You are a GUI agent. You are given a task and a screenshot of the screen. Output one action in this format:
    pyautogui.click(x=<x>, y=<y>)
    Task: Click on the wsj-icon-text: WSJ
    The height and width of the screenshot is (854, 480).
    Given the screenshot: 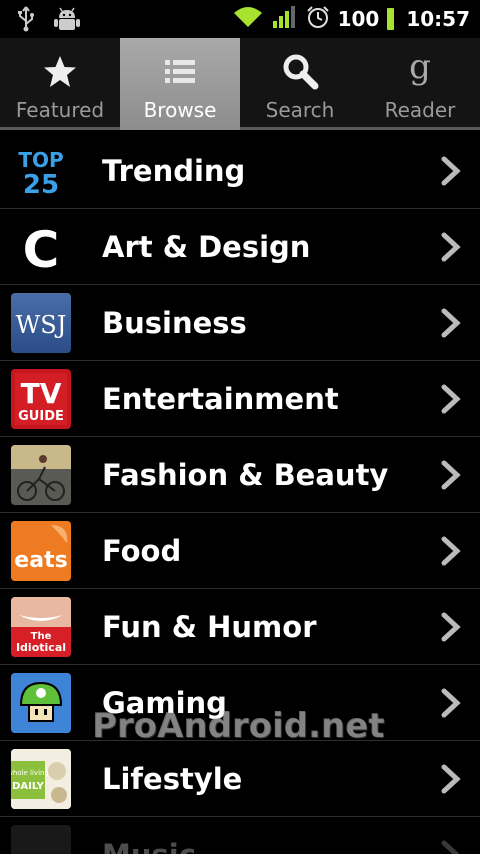 What is the action you would take?
    pyautogui.click(x=41, y=325)
    